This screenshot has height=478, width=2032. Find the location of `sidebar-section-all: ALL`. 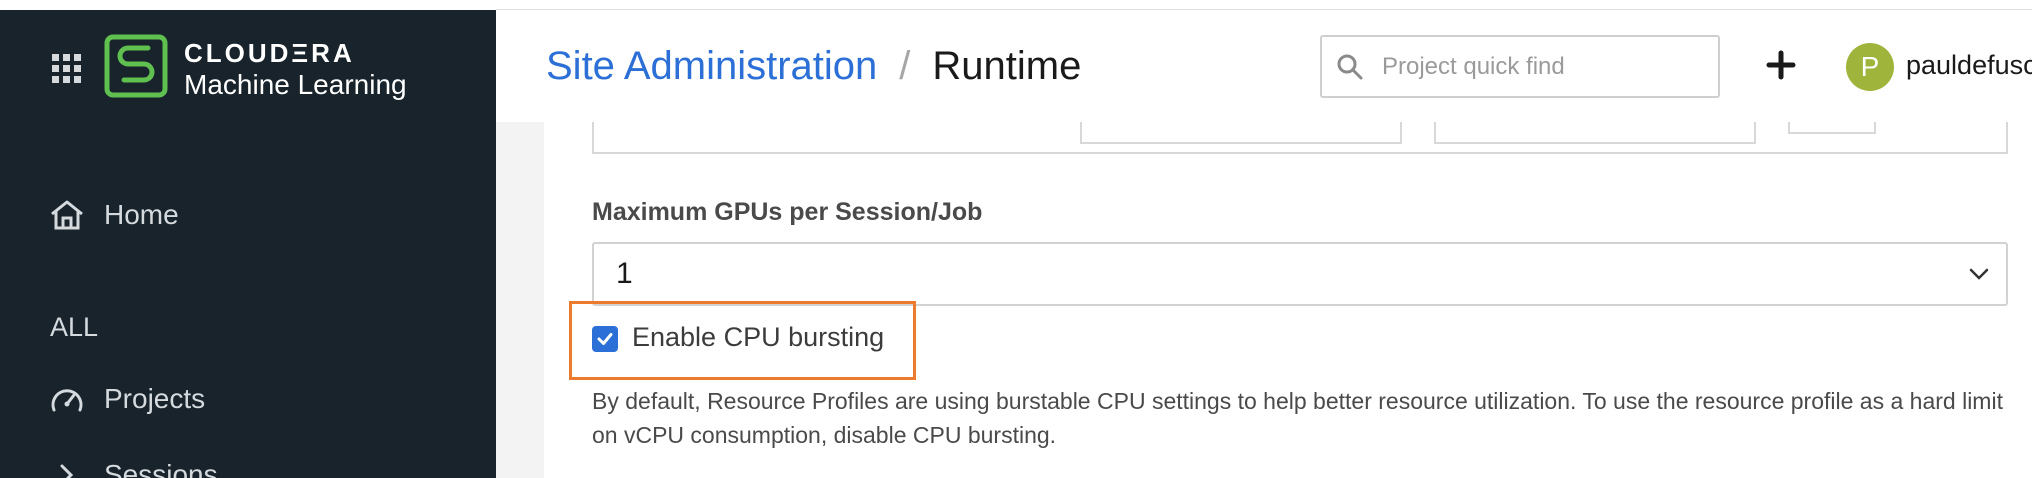

sidebar-section-all: ALL is located at coordinates (74, 327).